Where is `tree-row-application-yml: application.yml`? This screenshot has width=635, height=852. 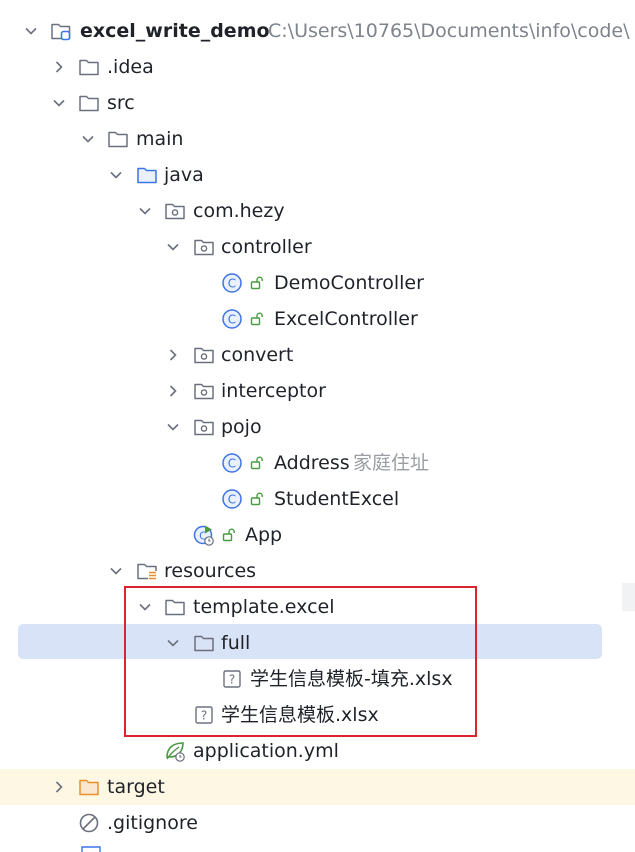 tree-row-application-yml: application.yml is located at coordinates (317, 751).